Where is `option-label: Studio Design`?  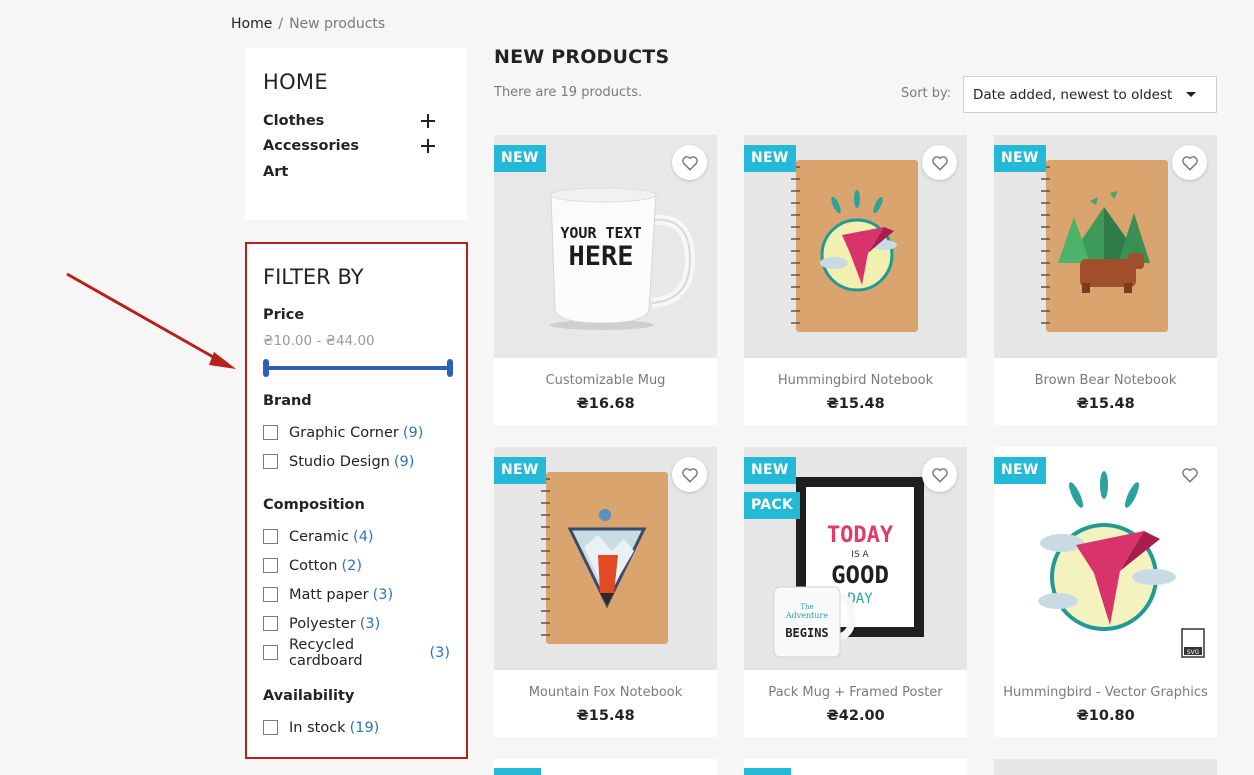 option-label: Studio Design is located at coordinates (339, 462).